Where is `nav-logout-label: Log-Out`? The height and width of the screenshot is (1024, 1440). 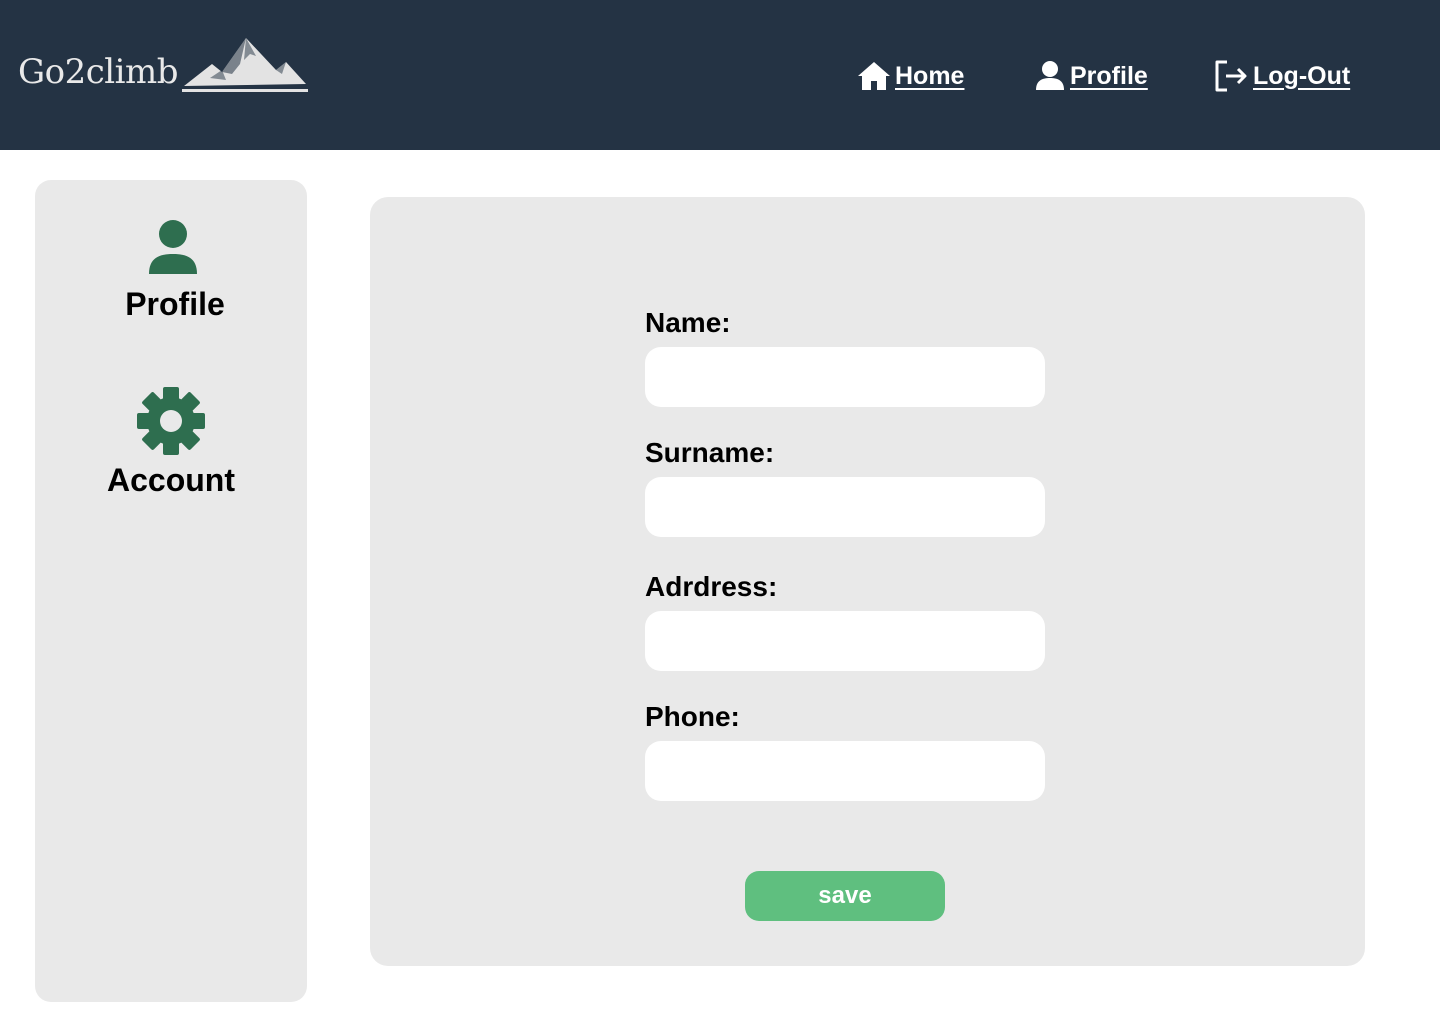
nav-logout-label: Log-Out is located at coordinates (1302, 75).